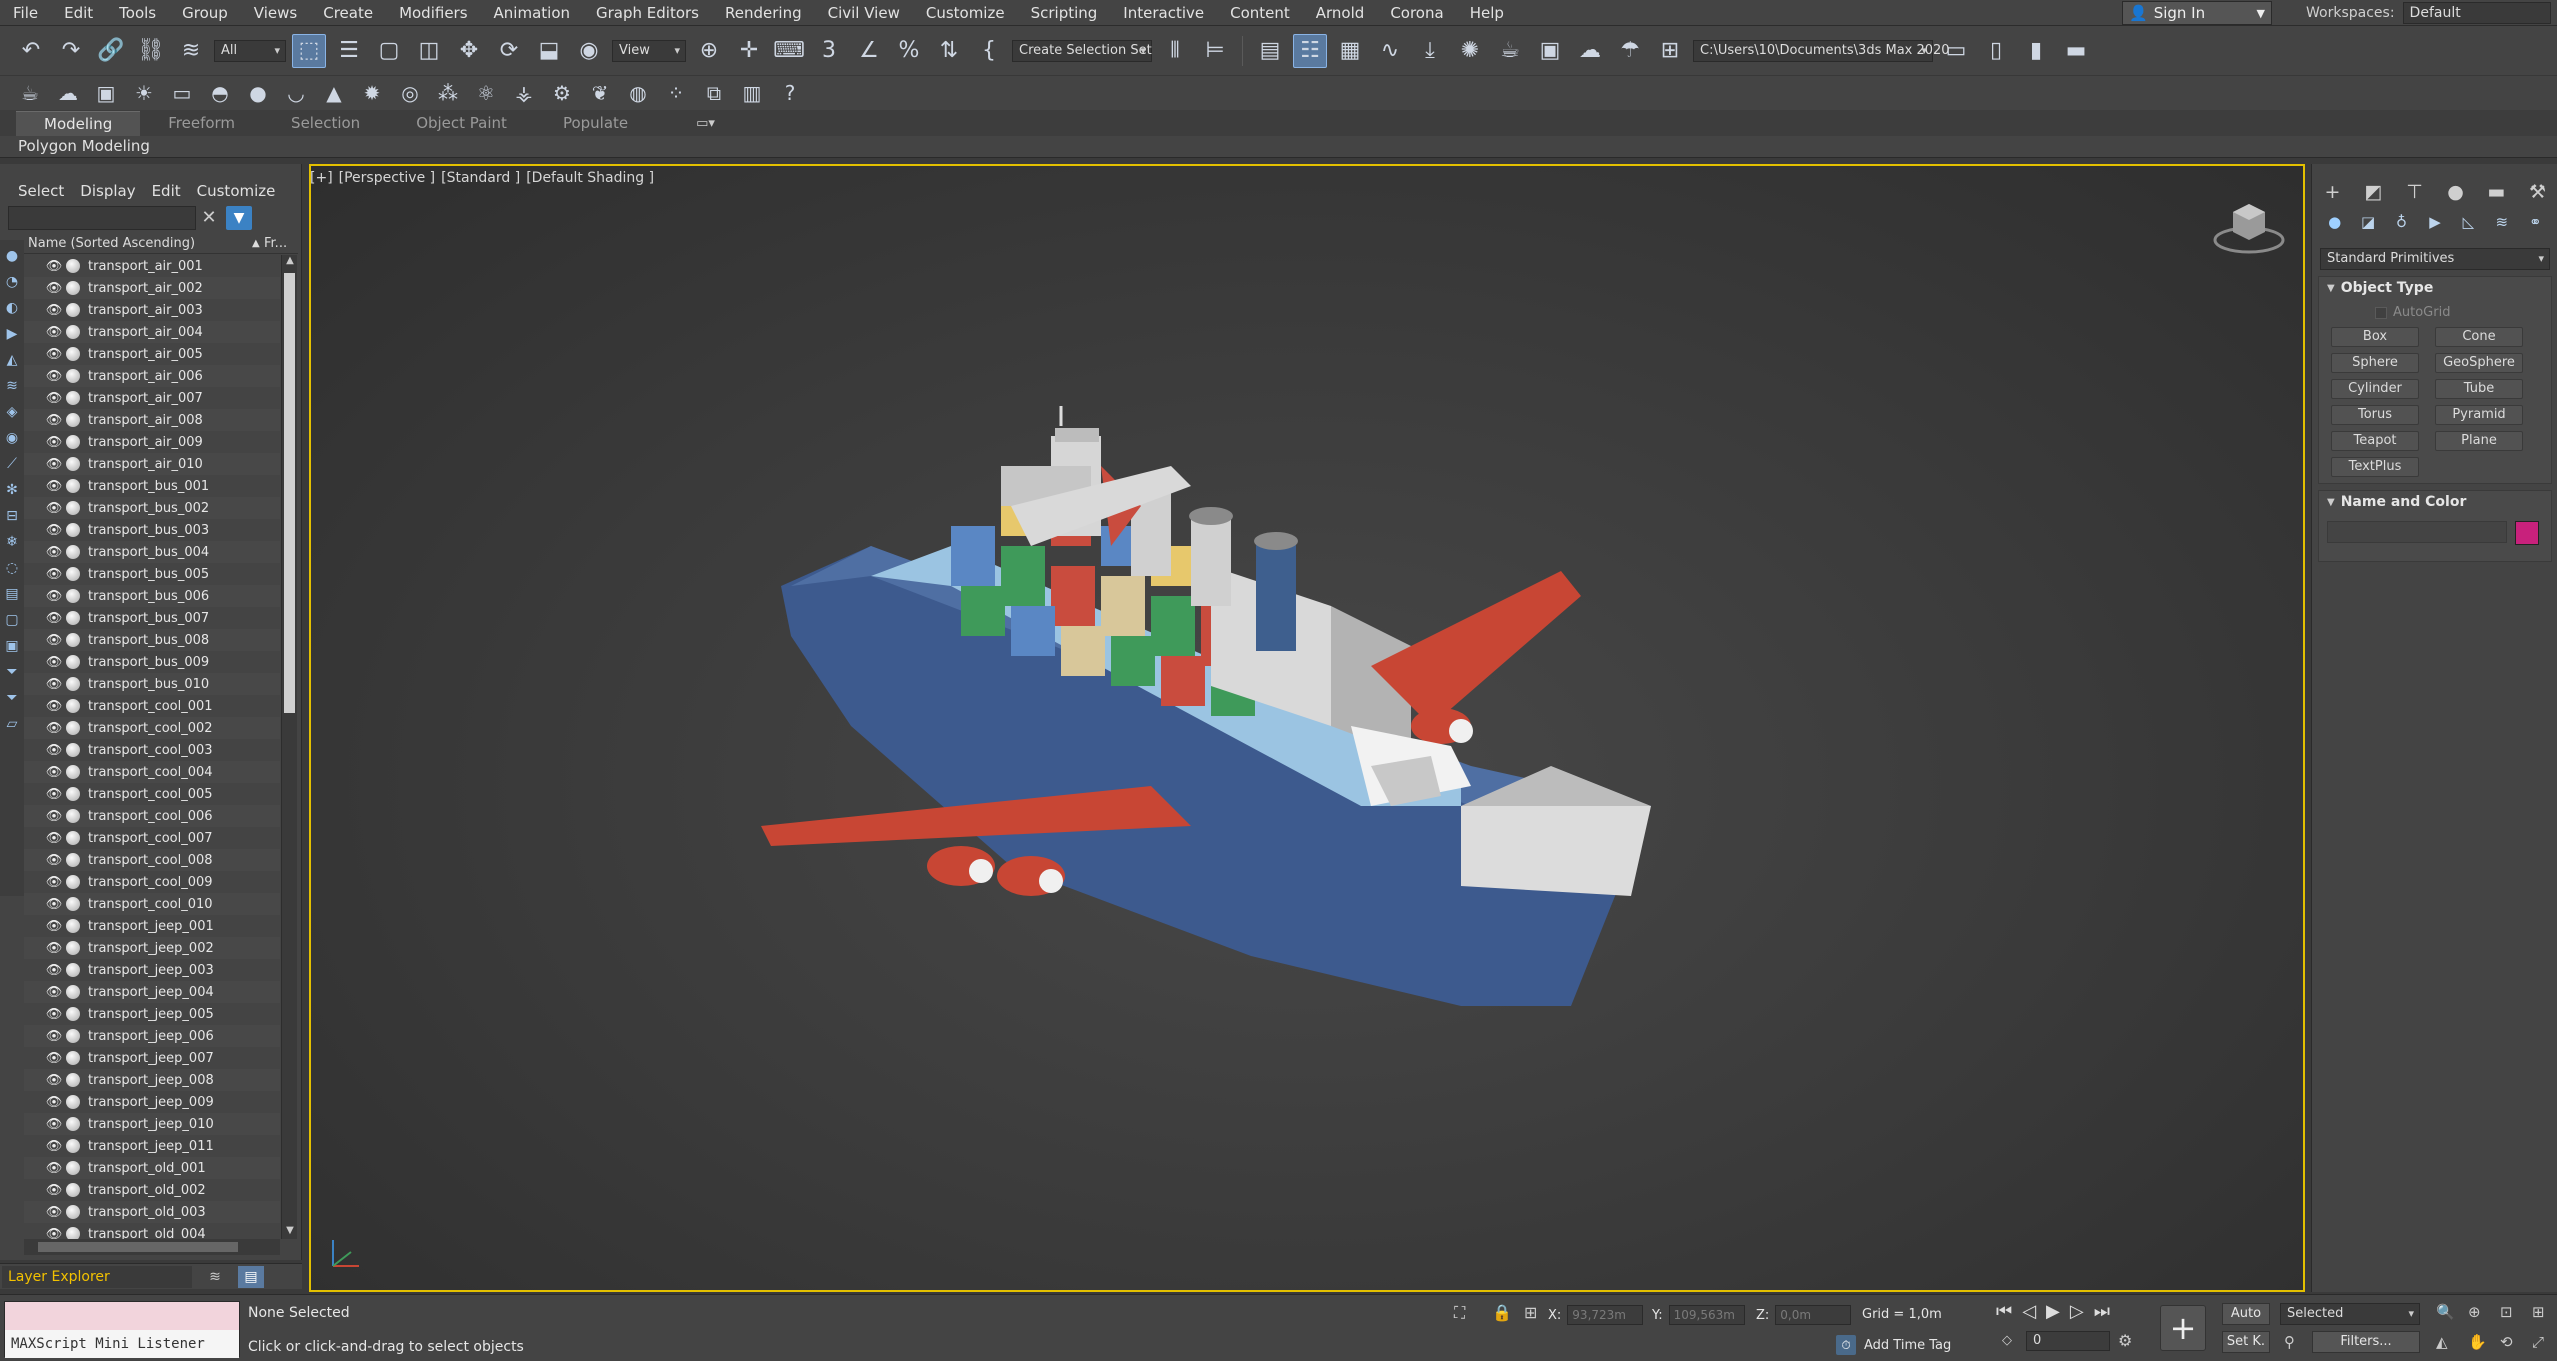 The height and width of the screenshot is (1361, 2557). I want to click on viewcube, so click(2249, 228).